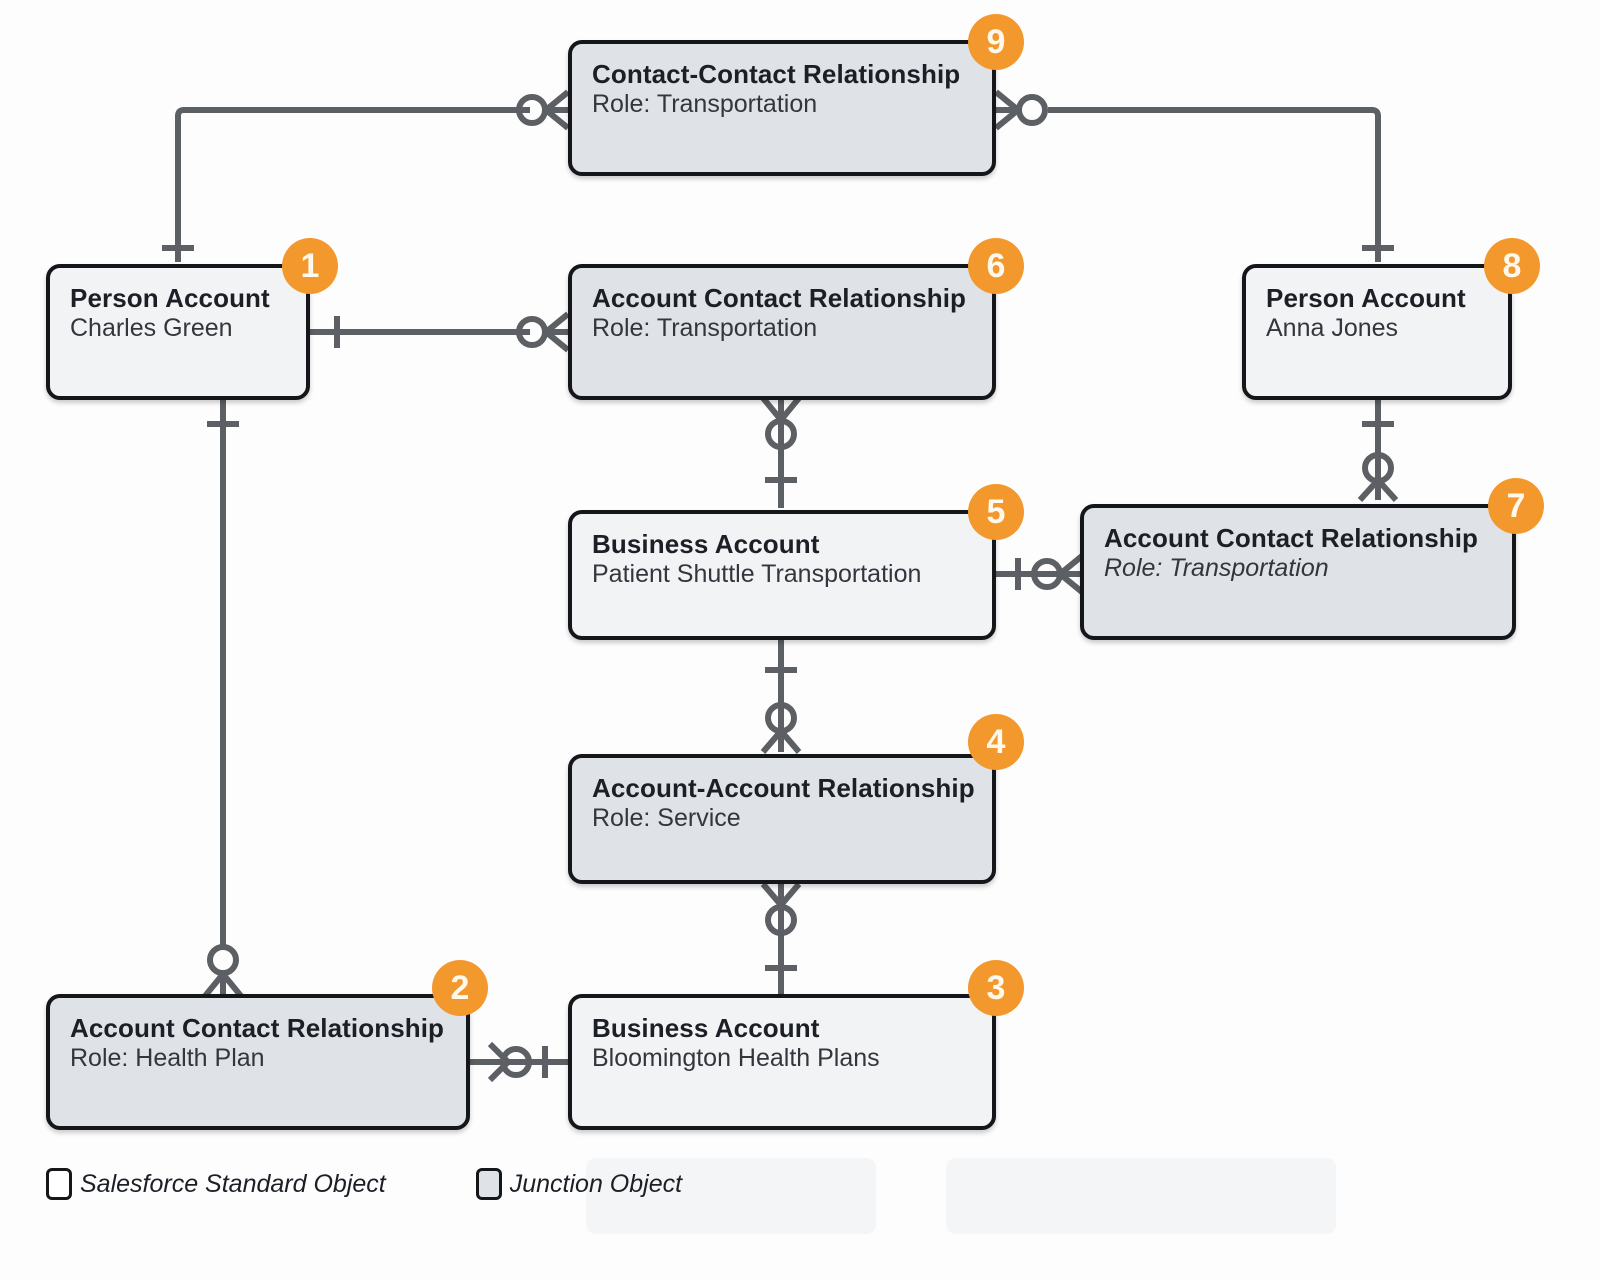 This screenshot has height=1279, width=1600. I want to click on badge-4: 4, so click(996, 742).